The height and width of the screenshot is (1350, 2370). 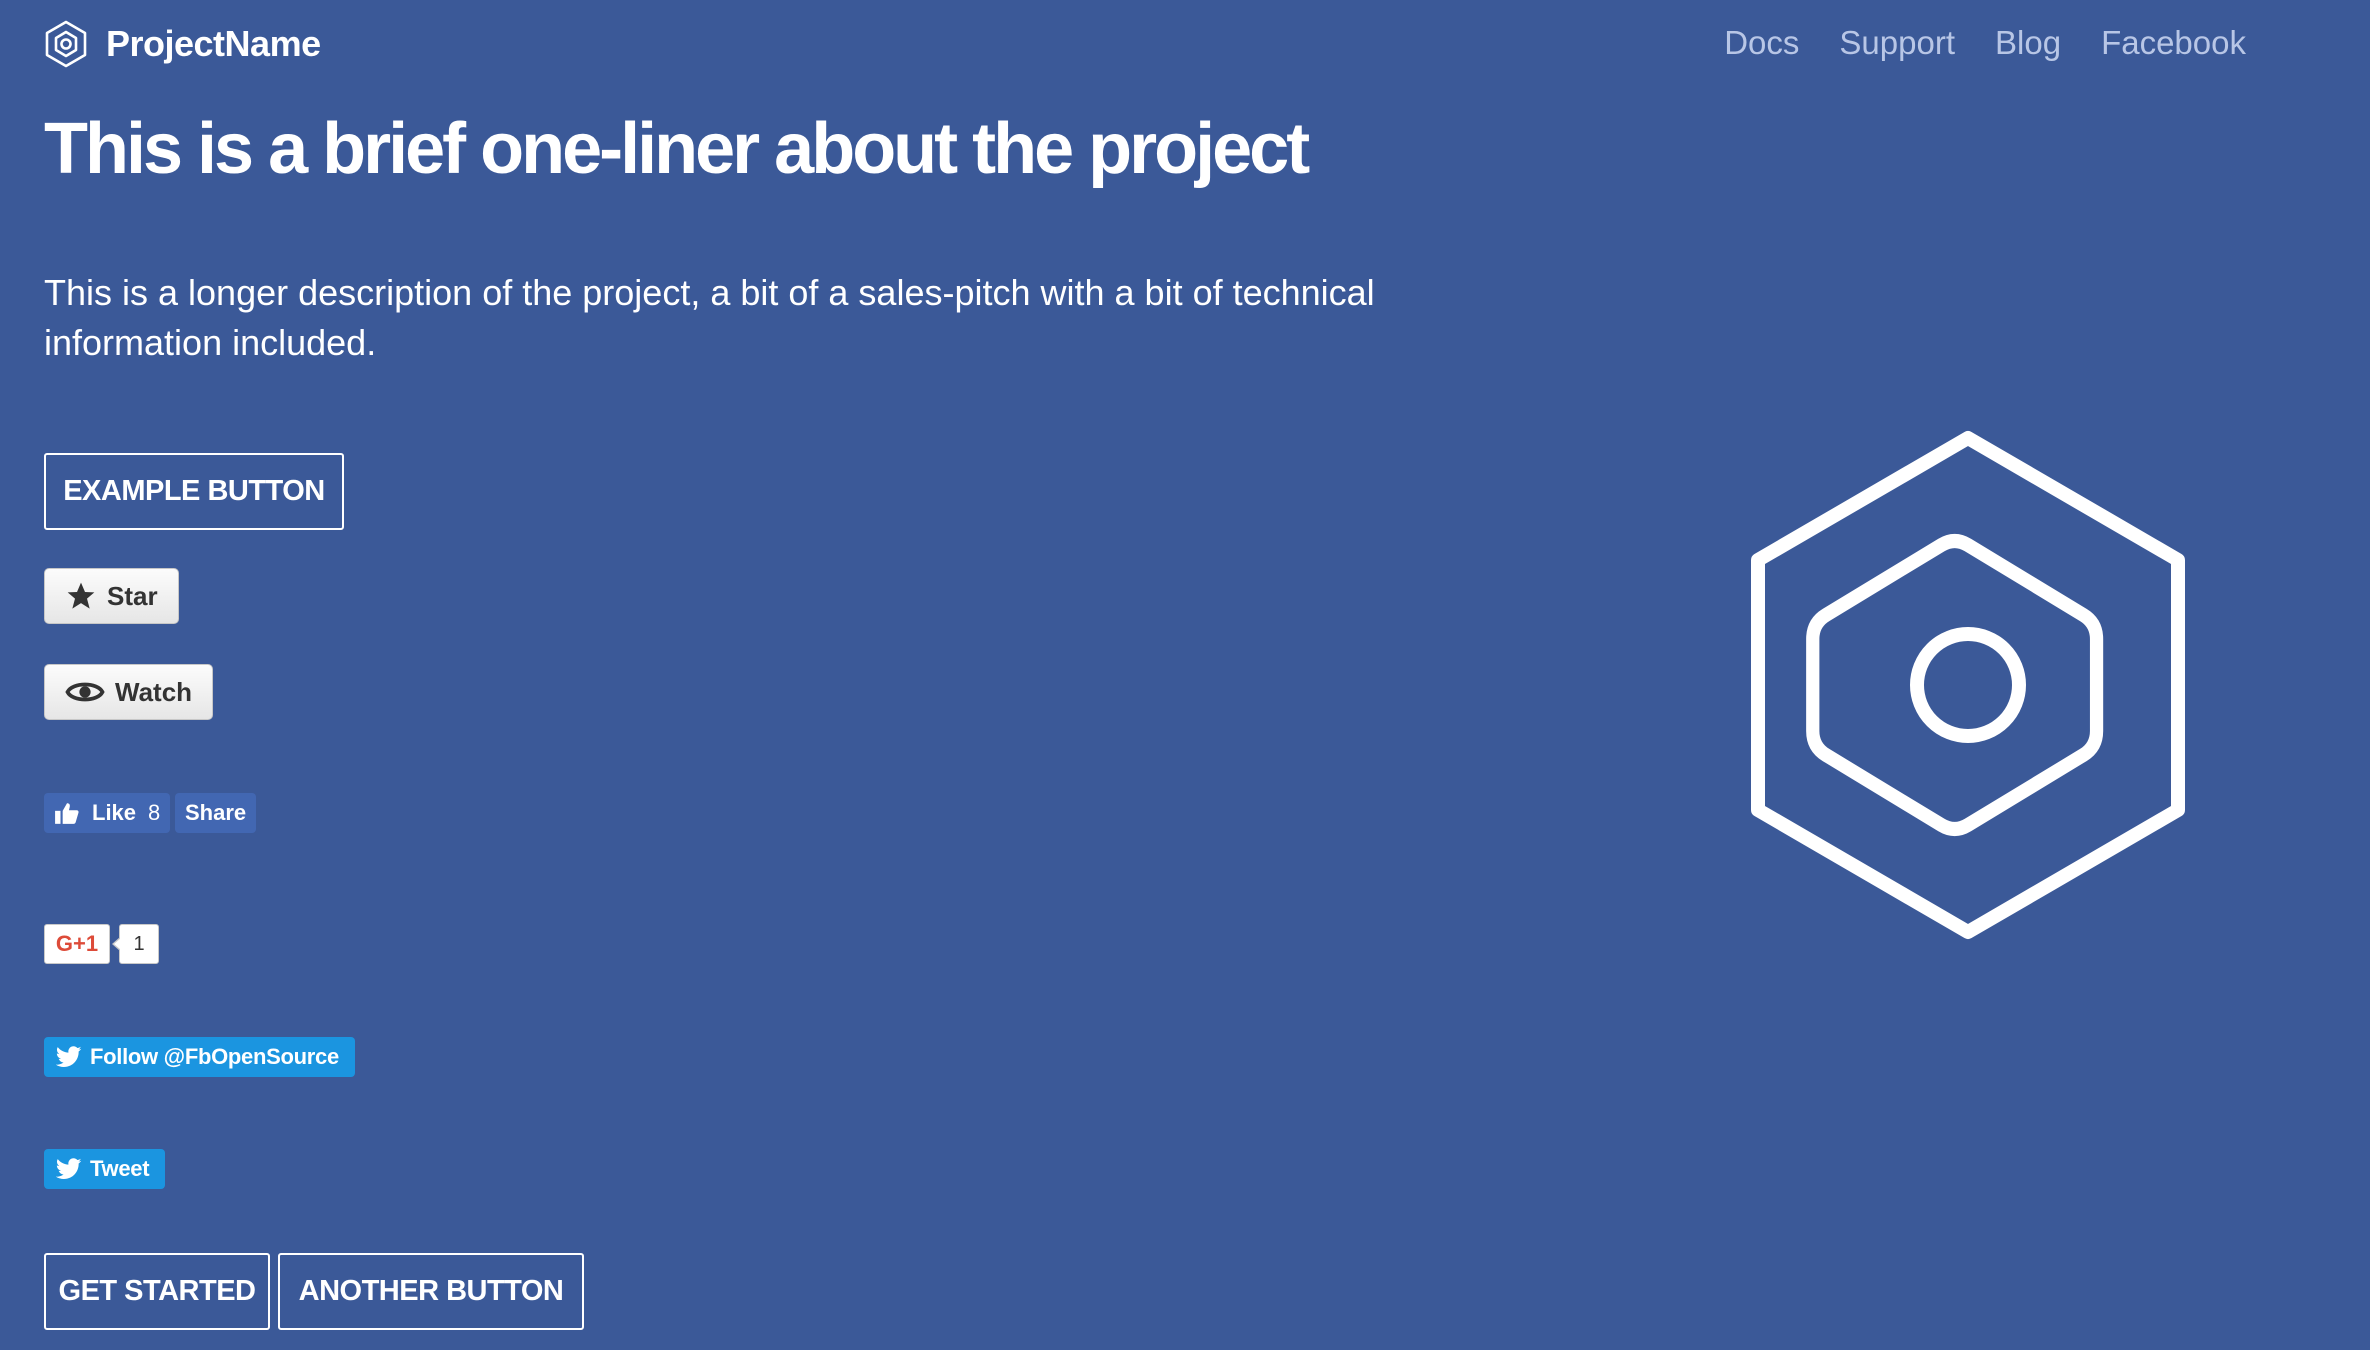 I want to click on facebook-share-button: Share, so click(x=216, y=813).